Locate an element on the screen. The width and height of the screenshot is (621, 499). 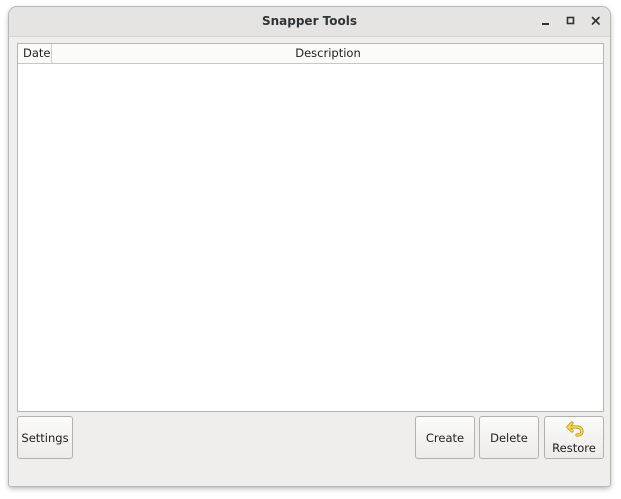
restore-button-label: Restore is located at coordinates (574, 448).